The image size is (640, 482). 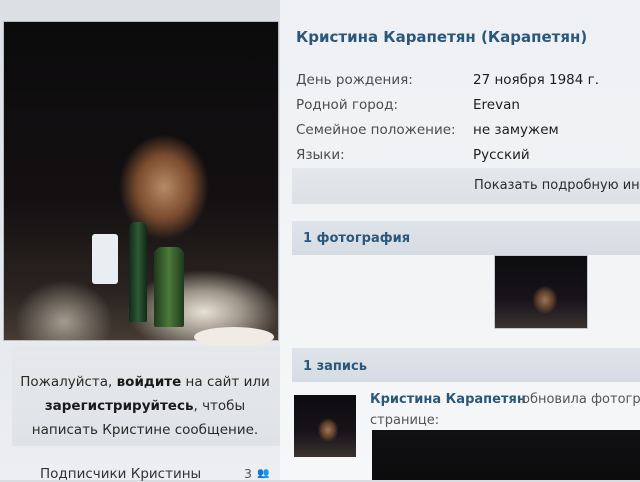 I want to click on photo-thumbnail, so click(x=541, y=292).